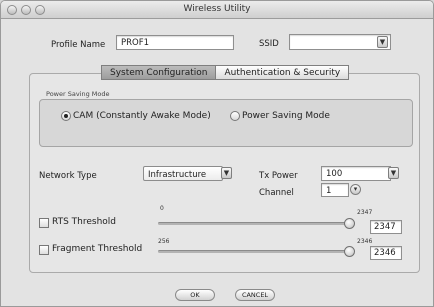 The image size is (434, 307). I want to click on ssid-dropdown-button: ▼, so click(382, 42).